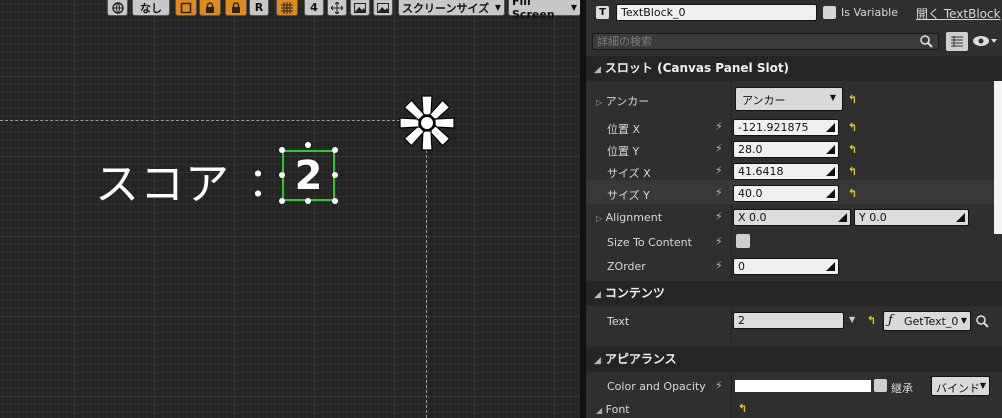 The image size is (1002, 418). I want to click on position-x-label: 位置 X, so click(624, 129).